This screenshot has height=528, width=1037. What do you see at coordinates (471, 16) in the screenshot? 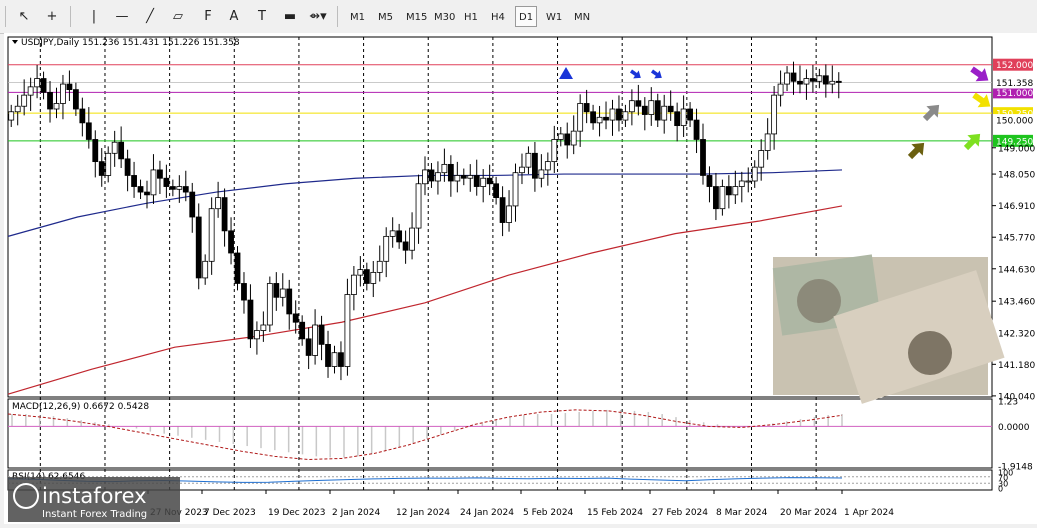
I see `timeframe-h1-button: H1` at bounding box center [471, 16].